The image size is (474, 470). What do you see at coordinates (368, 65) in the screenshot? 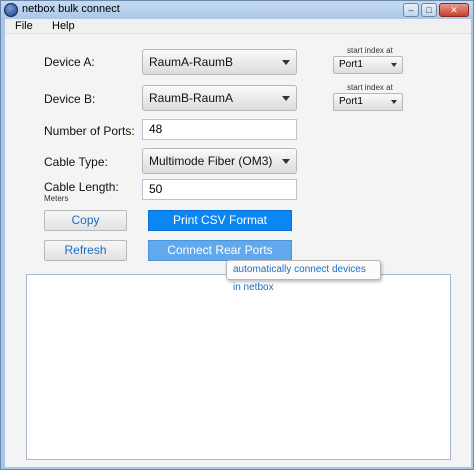
I see `start-index-a-select: Port1` at bounding box center [368, 65].